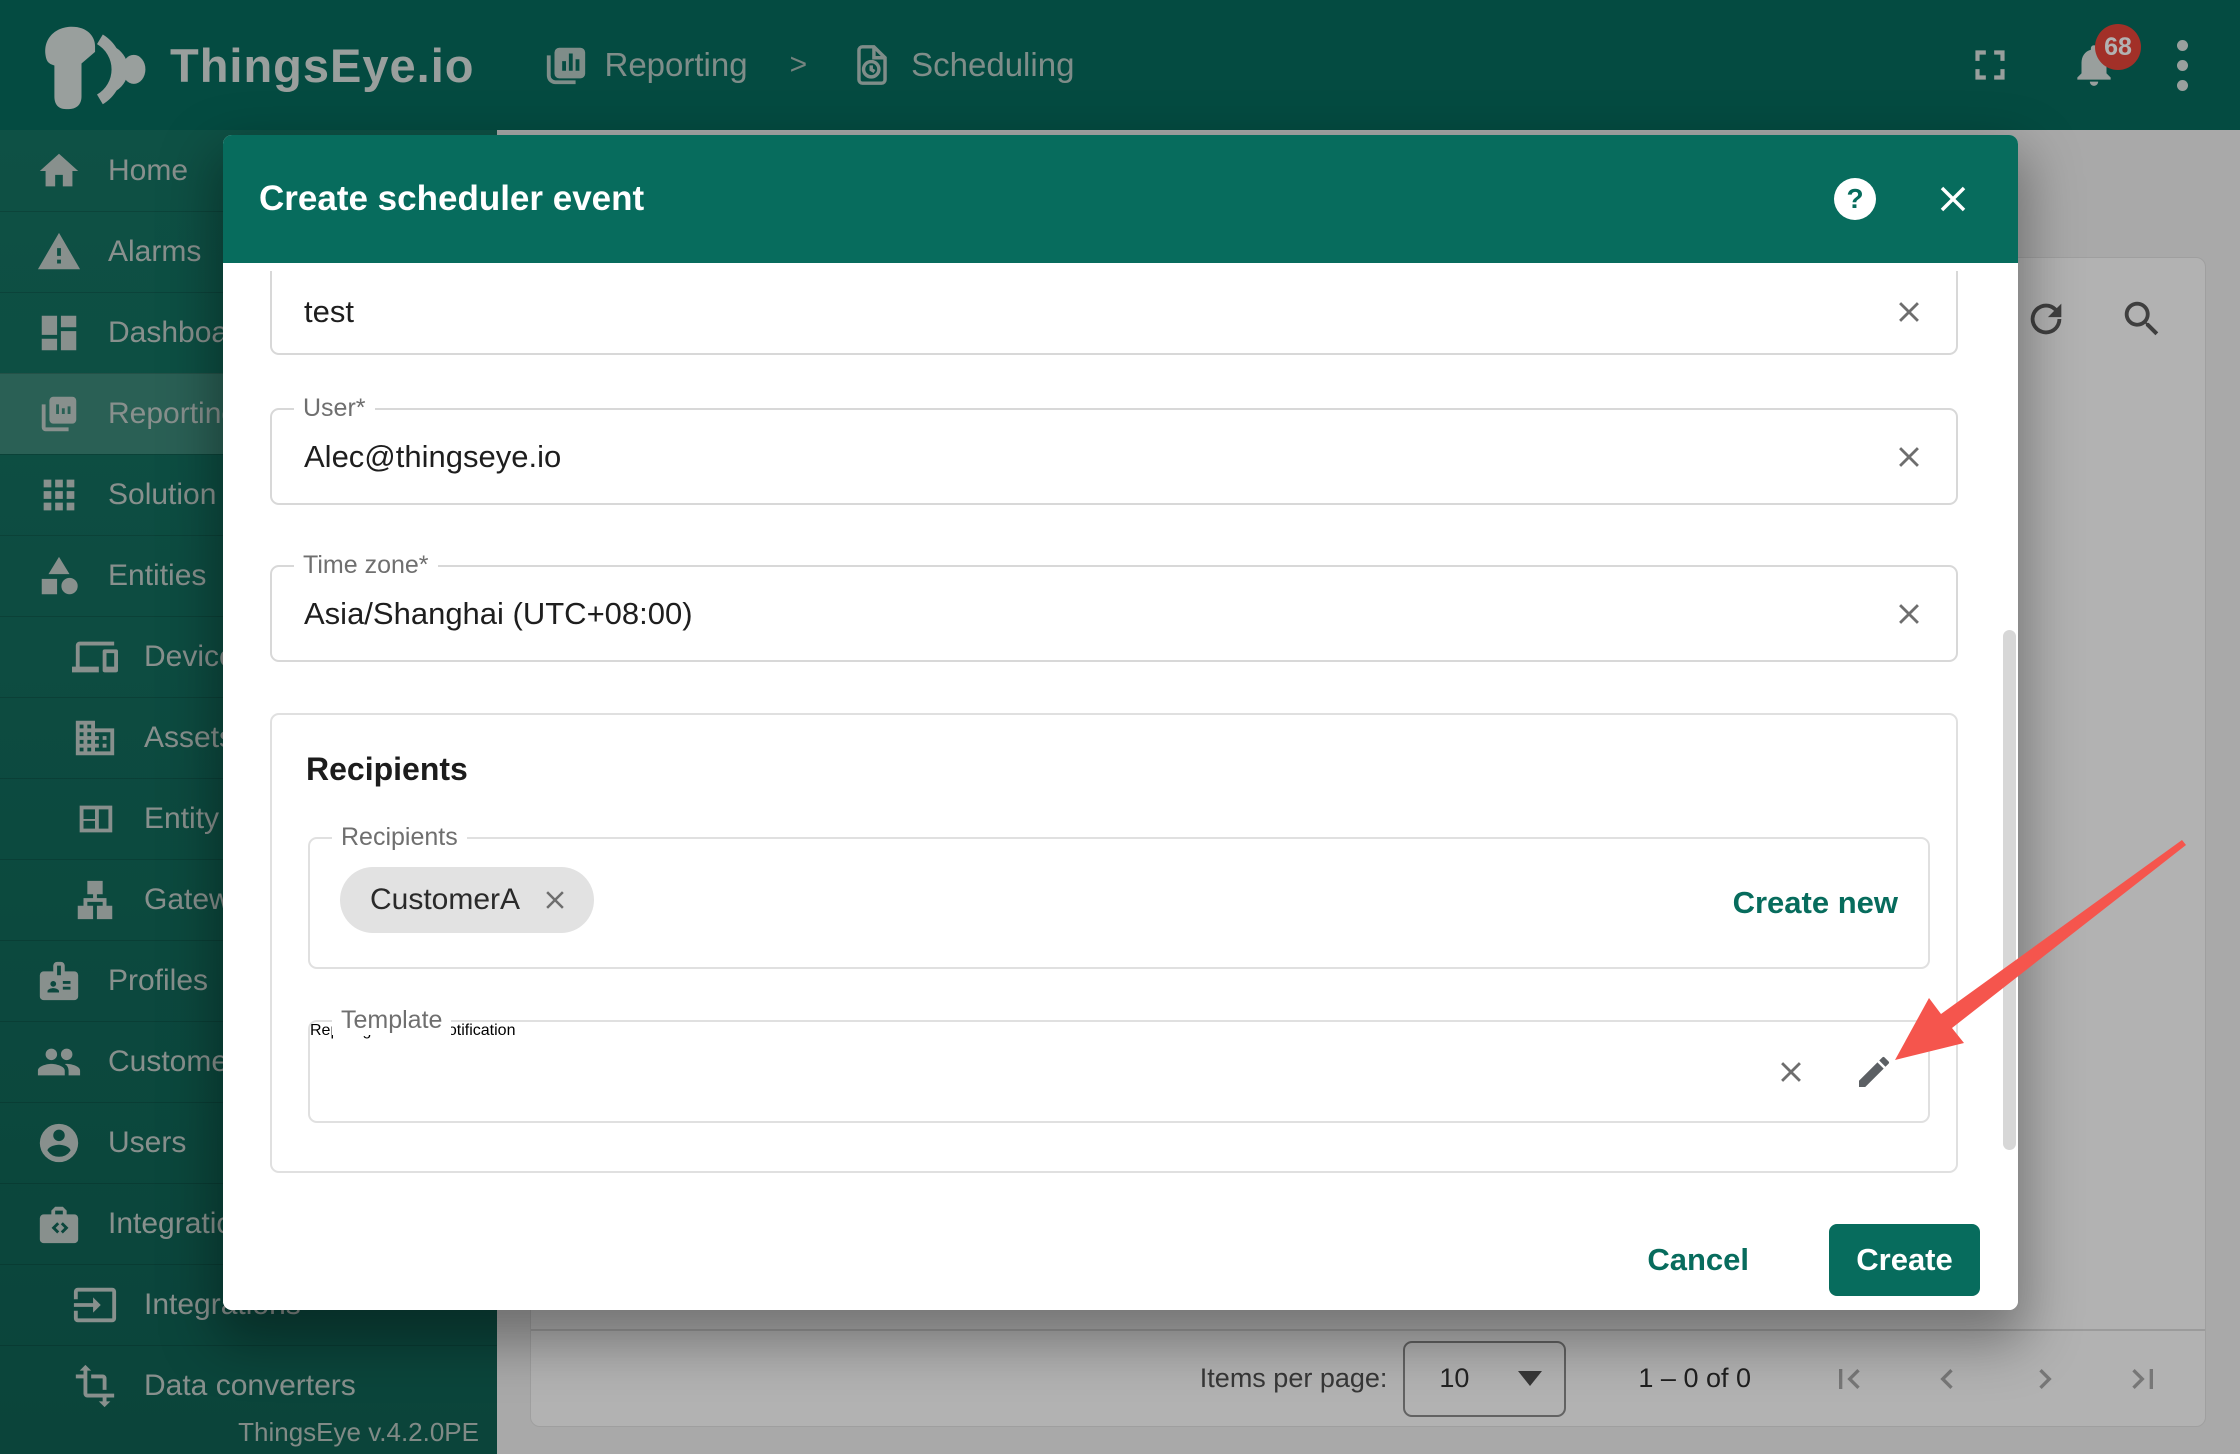  Describe the element at coordinates (366, 565) in the screenshot. I see `timezone-field-label: Time zone*` at that location.